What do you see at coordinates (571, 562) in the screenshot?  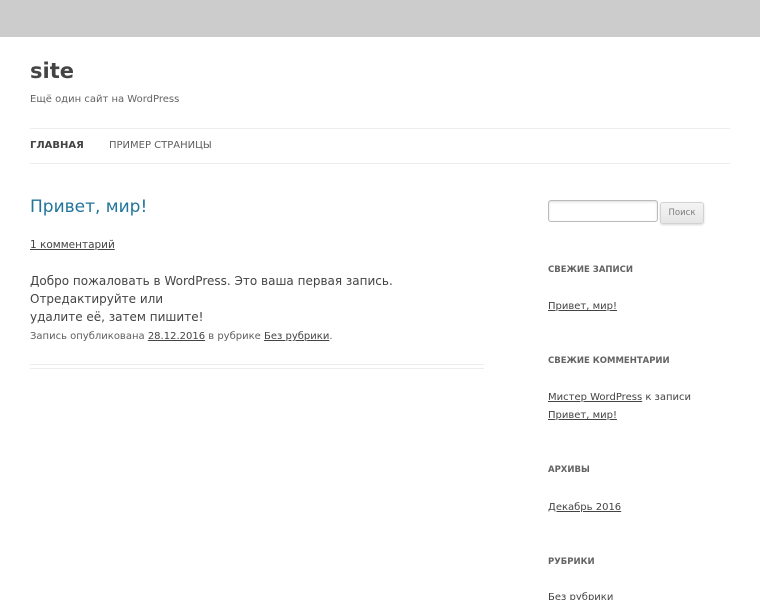 I see `categories-title: Рубрики` at bounding box center [571, 562].